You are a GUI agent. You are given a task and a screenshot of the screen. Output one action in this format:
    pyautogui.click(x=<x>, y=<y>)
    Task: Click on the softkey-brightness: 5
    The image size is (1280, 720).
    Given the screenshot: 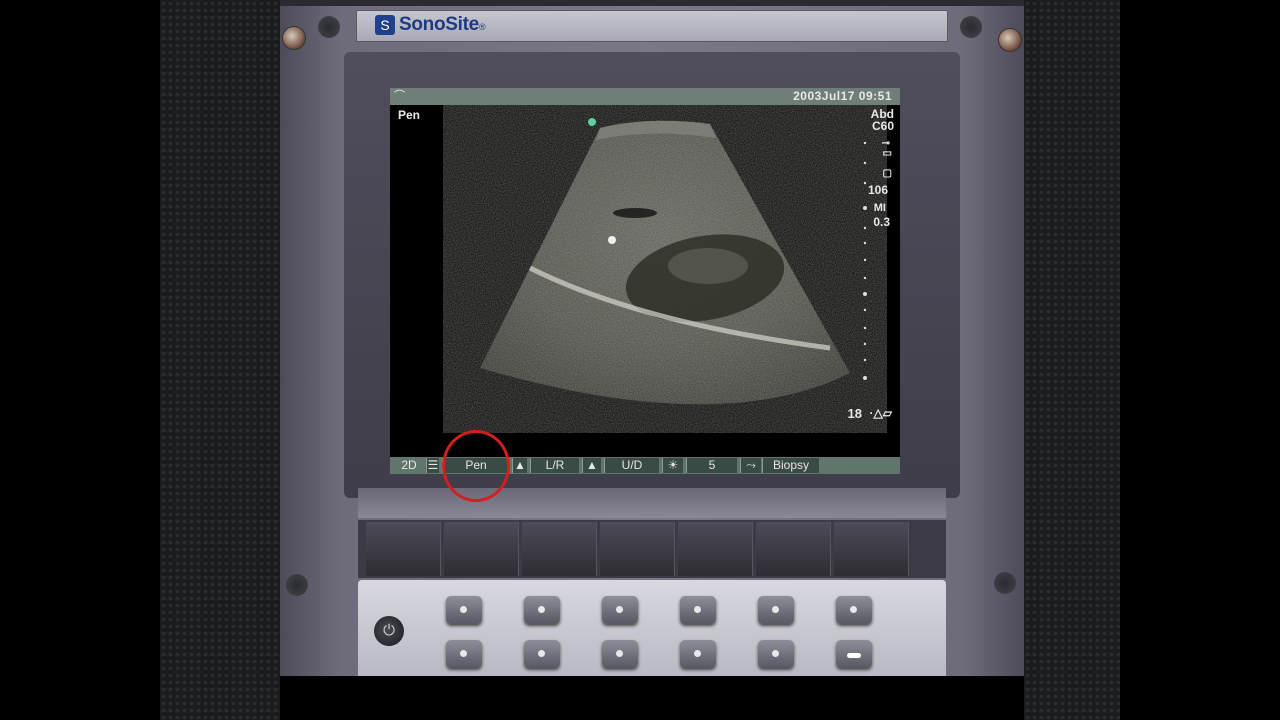 What is the action you would take?
    pyautogui.click(x=711, y=465)
    